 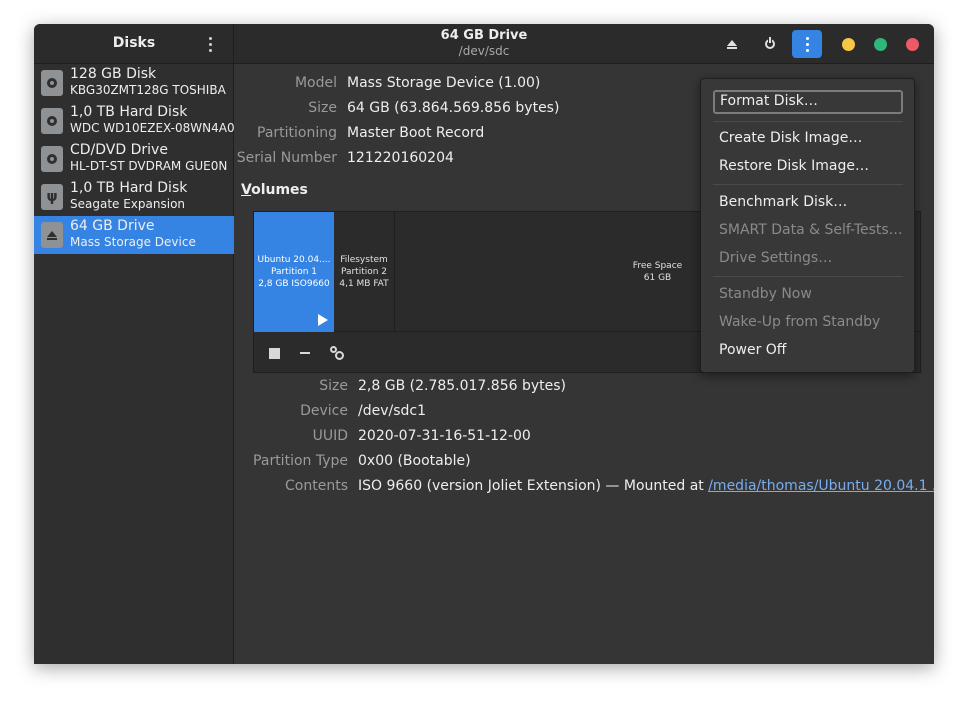 I want to click on serial-number-value: 121220160204, so click(x=400, y=158).